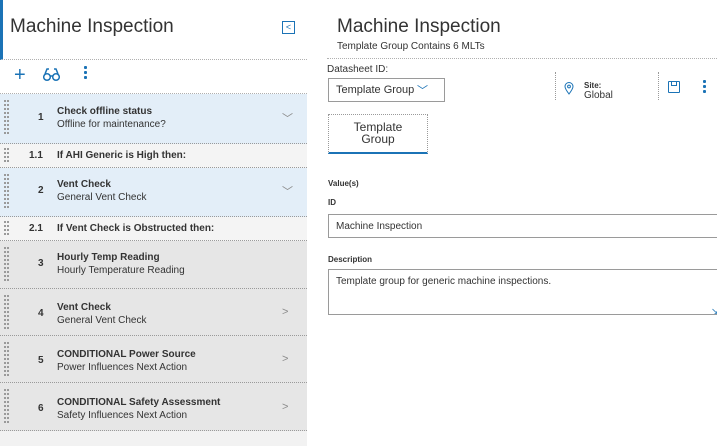  Describe the element at coordinates (41, 313) in the screenshot. I see `item-number: 4` at that location.